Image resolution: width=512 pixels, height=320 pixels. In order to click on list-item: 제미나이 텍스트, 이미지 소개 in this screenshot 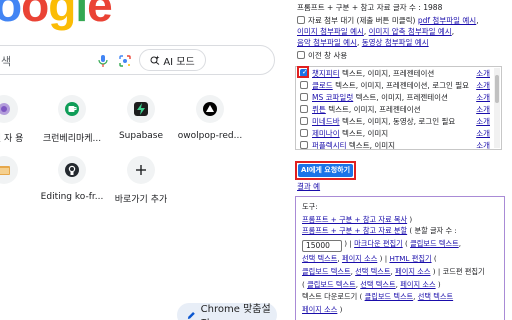, I will do `click(395, 135)`.